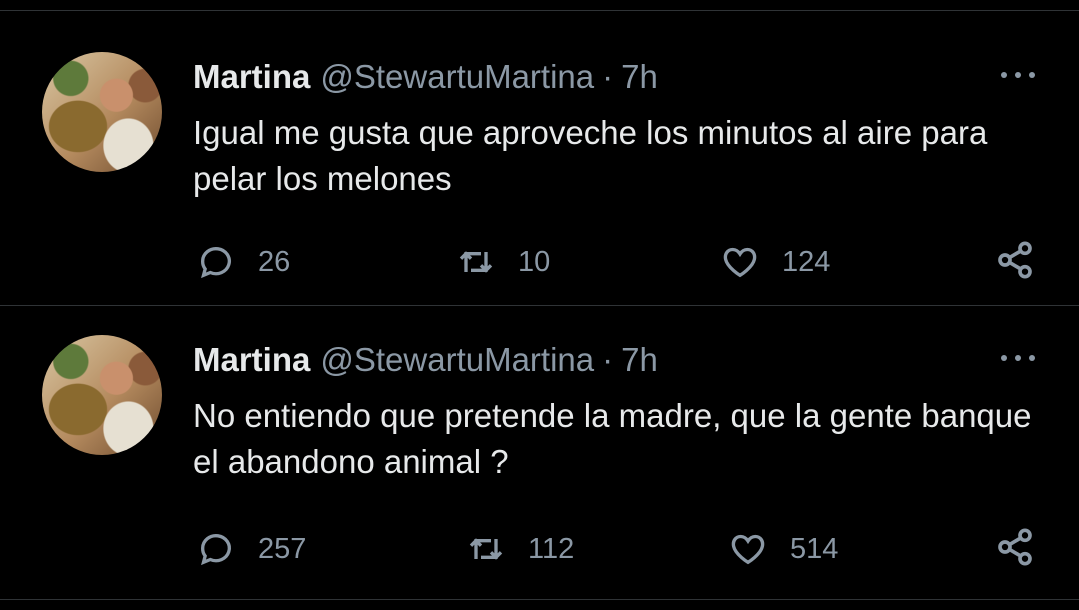 The width and height of the screenshot is (1079, 610). I want to click on retweet-button: 10, so click(503, 262).